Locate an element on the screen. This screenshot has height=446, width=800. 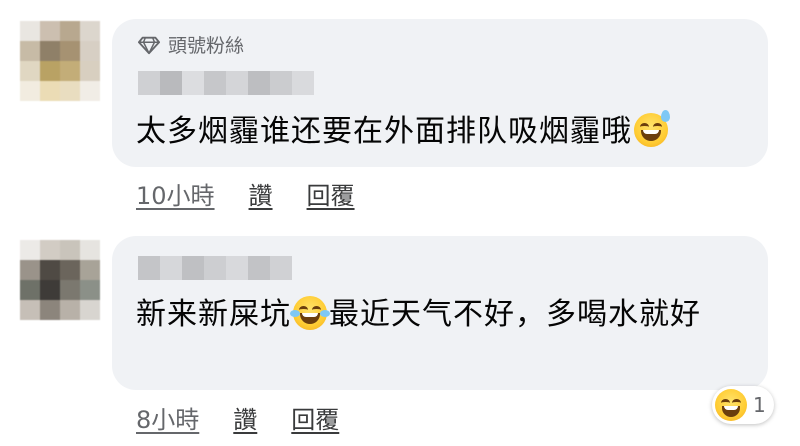
timestamp-link: 10小時 is located at coordinates (175, 193).